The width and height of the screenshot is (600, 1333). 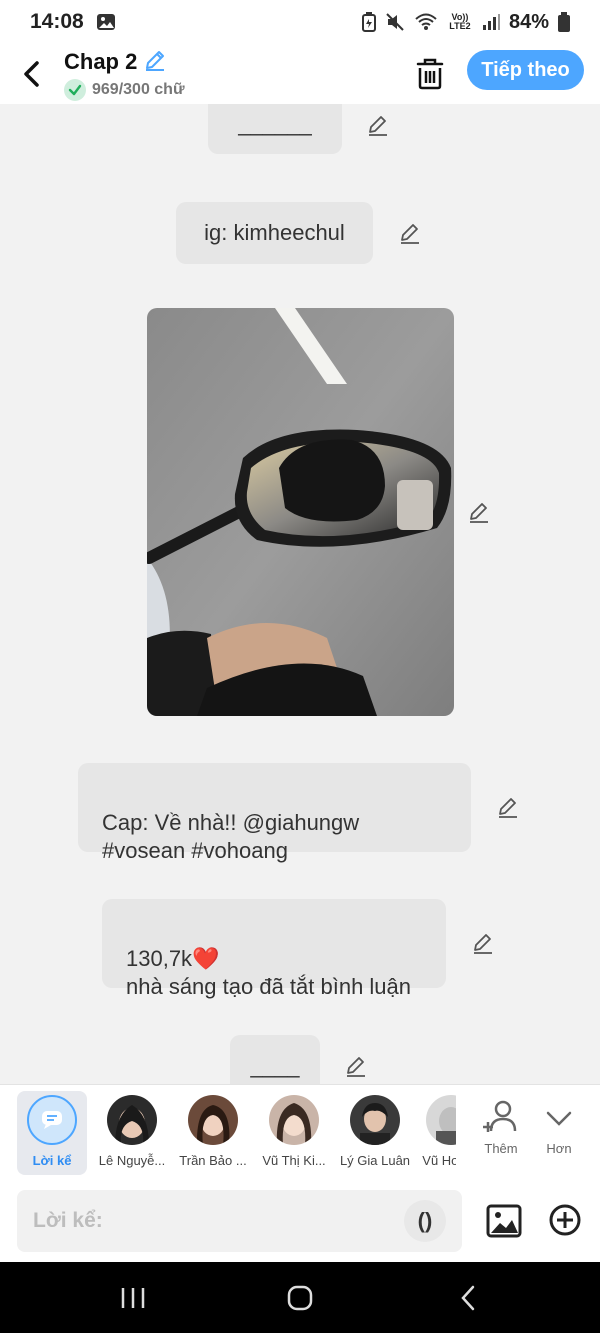 What do you see at coordinates (559, 1148) in the screenshot?
I see `chip-label: Hơn` at bounding box center [559, 1148].